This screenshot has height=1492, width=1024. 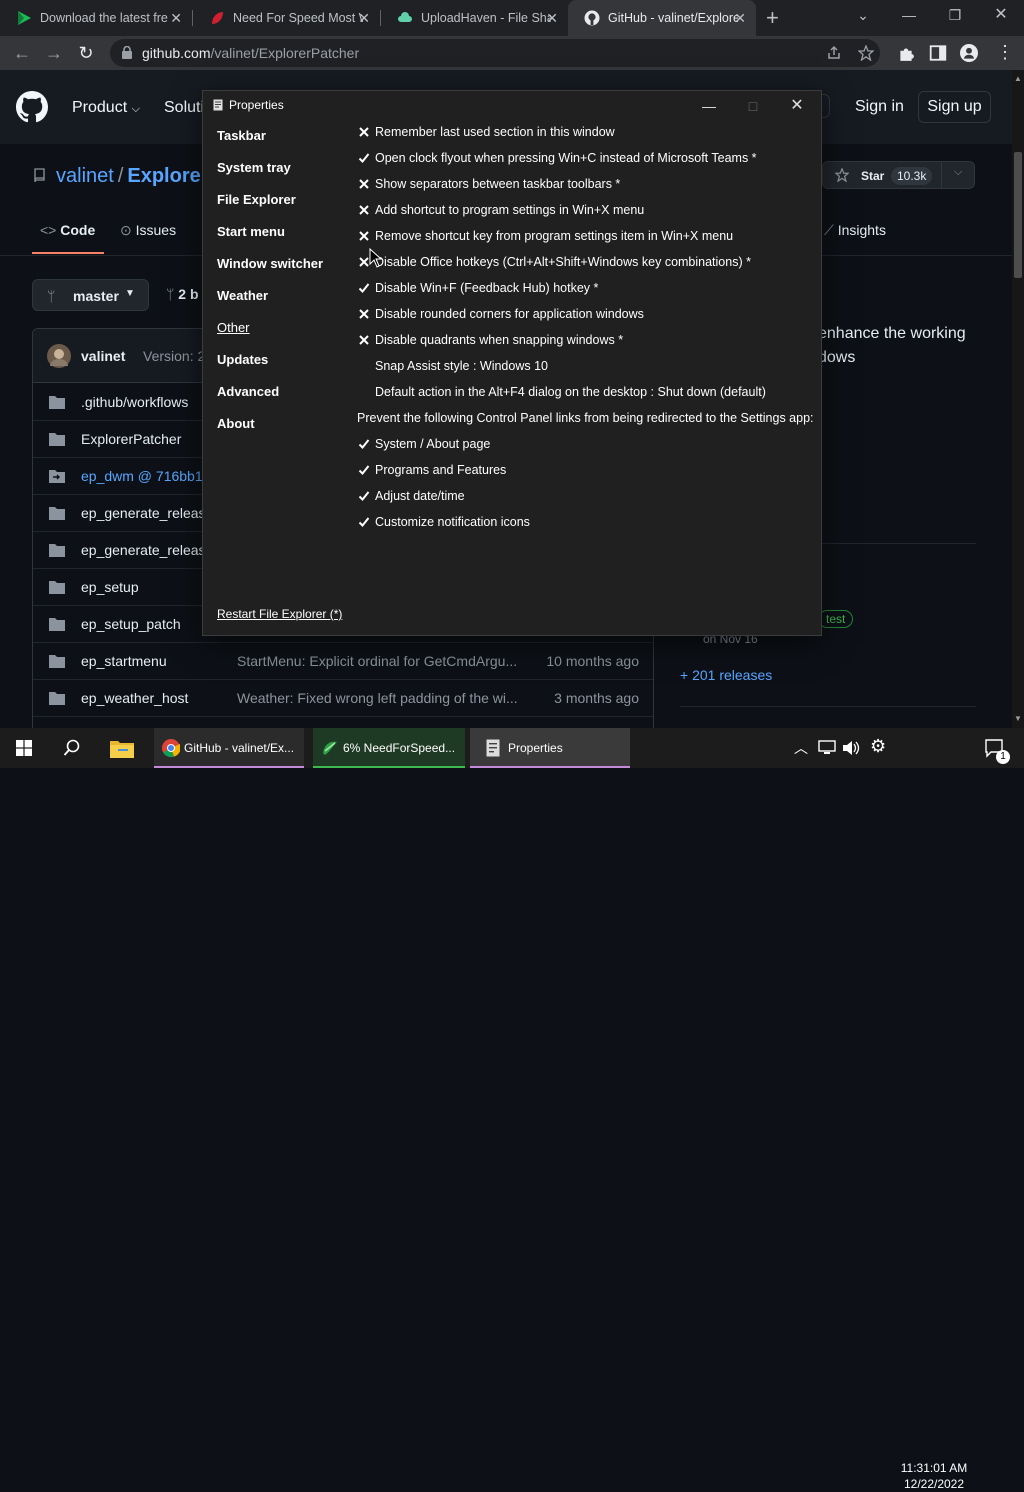 I want to click on share-icon, so click(x=834, y=53).